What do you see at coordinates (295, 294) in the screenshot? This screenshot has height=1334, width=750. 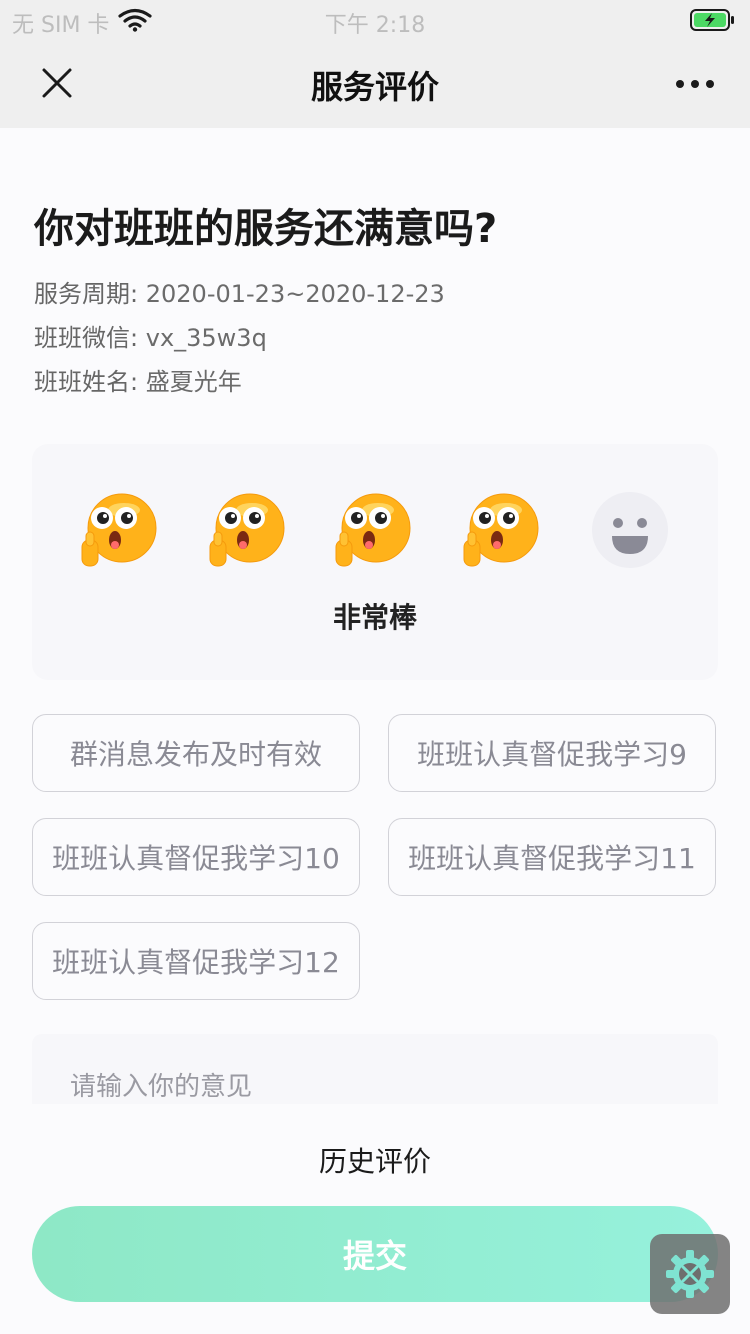 I see `service-period-value: 2020-01-23~2020-12-23` at bounding box center [295, 294].